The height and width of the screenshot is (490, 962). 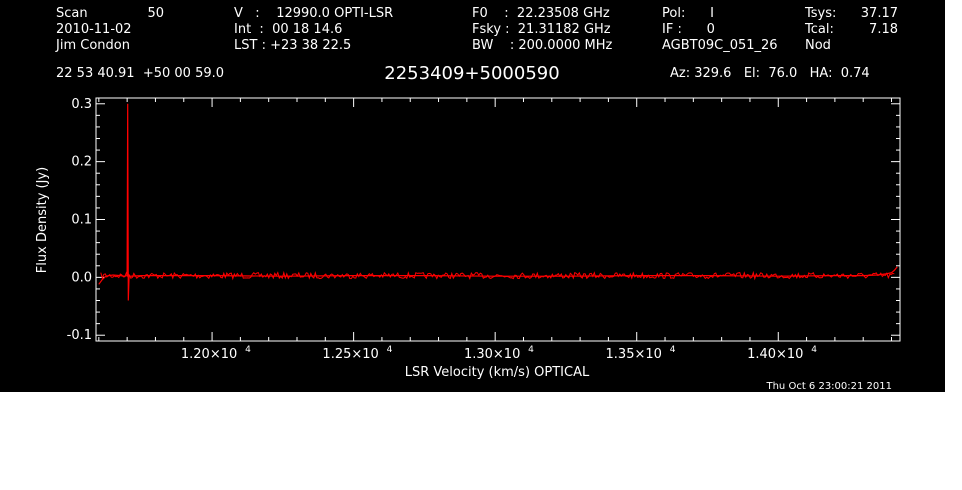 I want to click on x-tick-label: 1.25×10, so click(x=350, y=354).